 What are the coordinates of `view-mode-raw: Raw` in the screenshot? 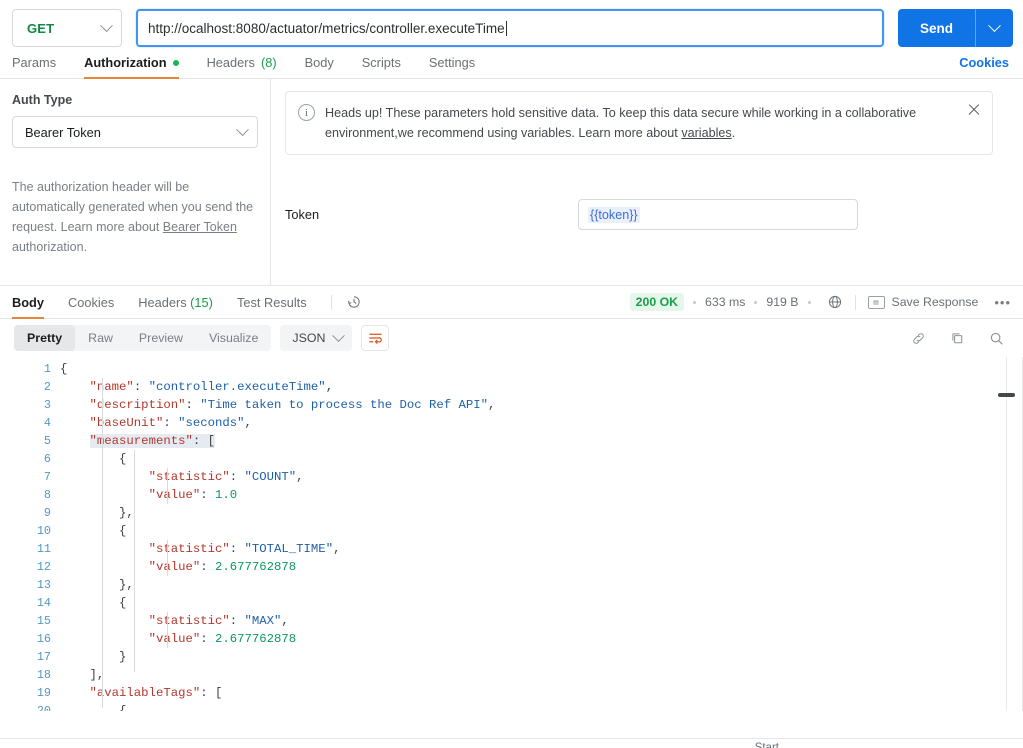 It's located at (100, 338).